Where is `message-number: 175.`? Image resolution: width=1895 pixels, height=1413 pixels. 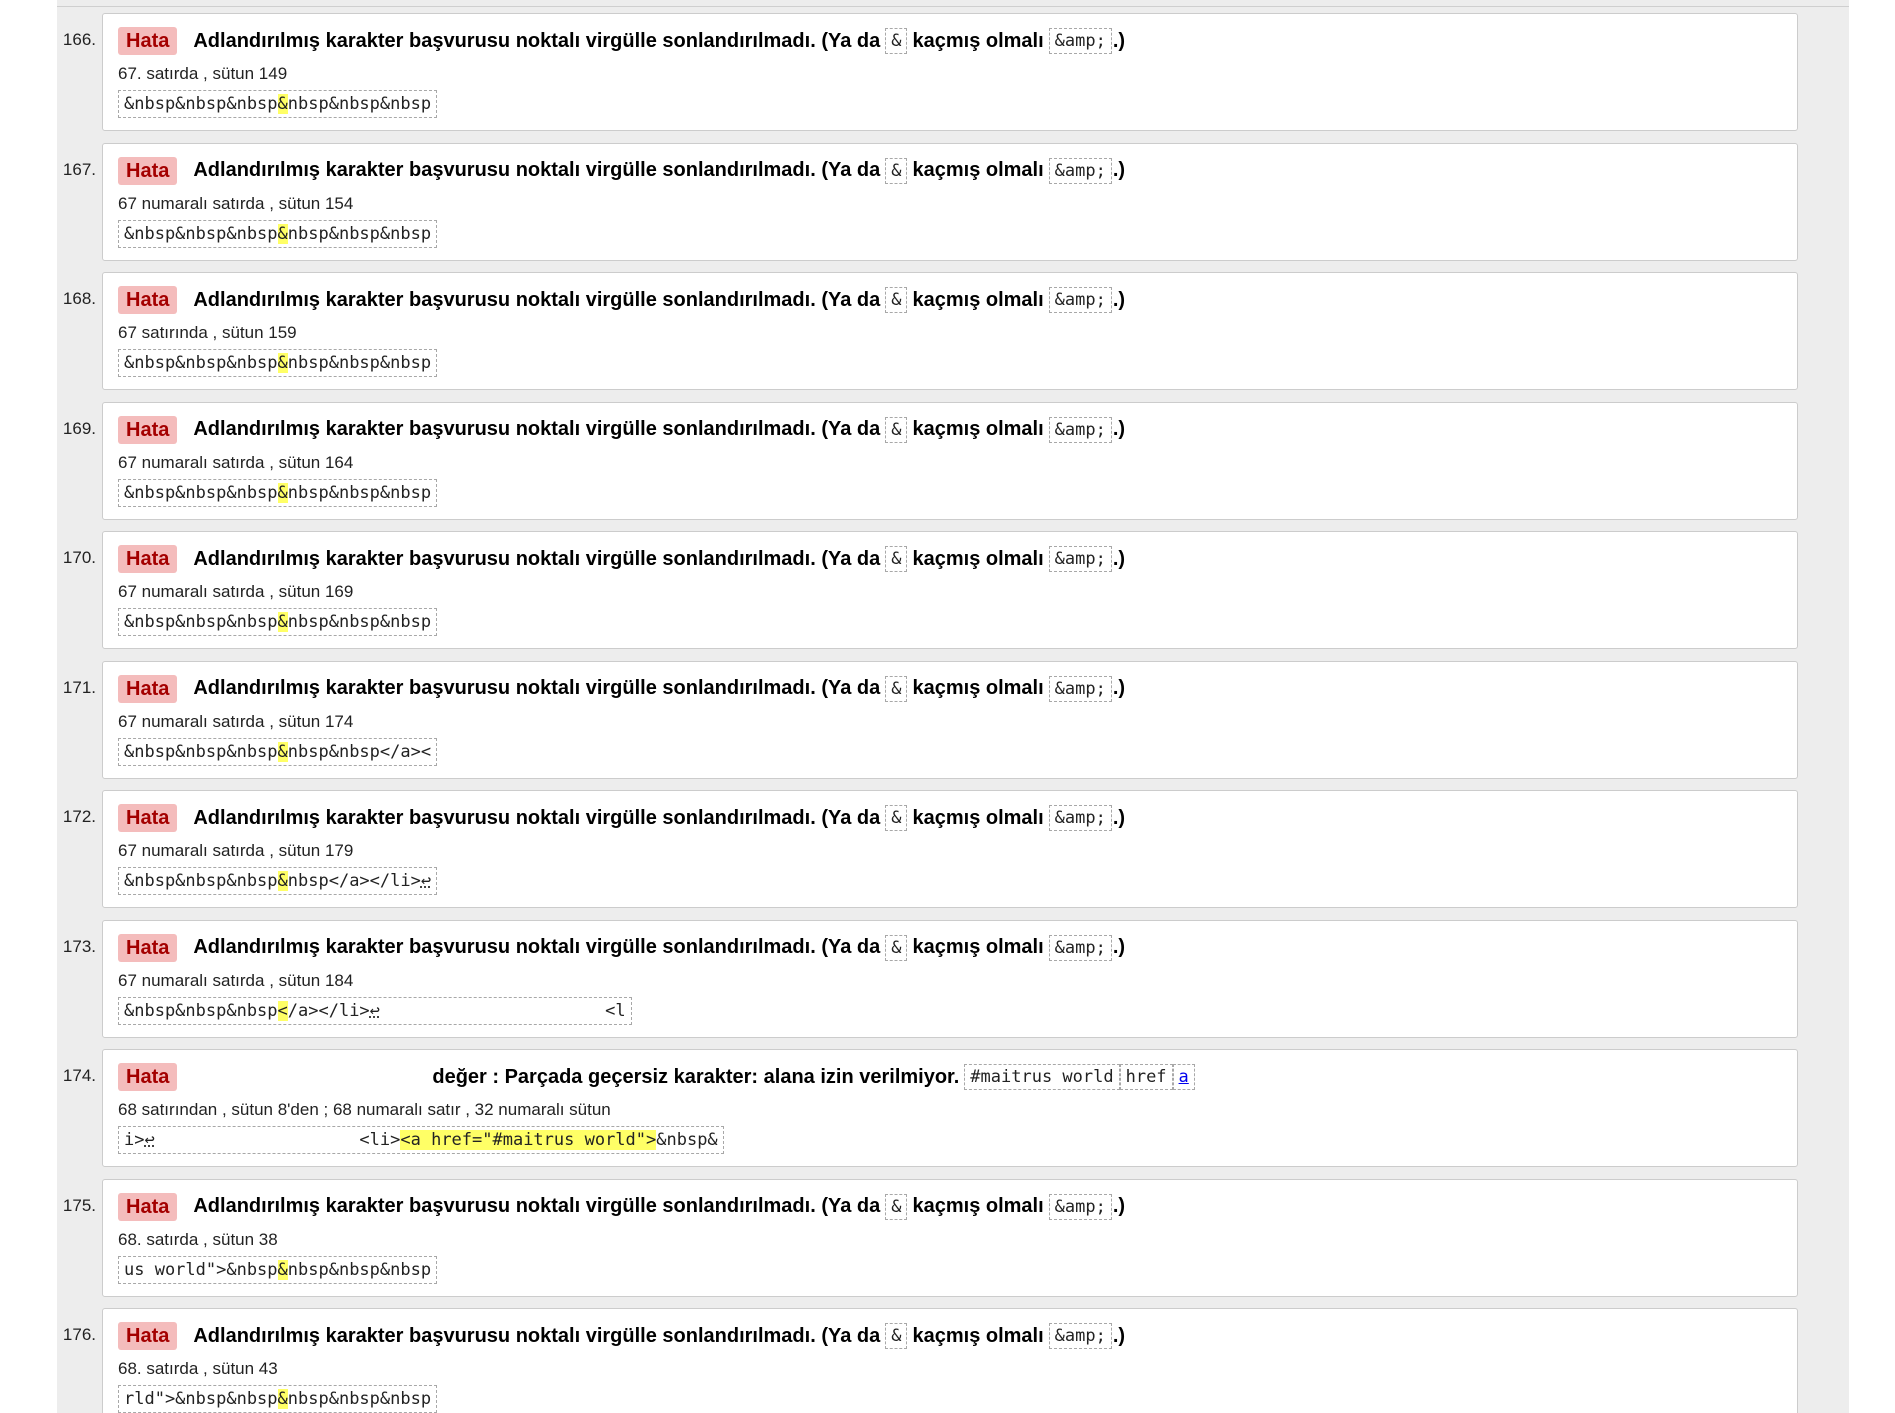 message-number: 175. is located at coordinates (79, 1205).